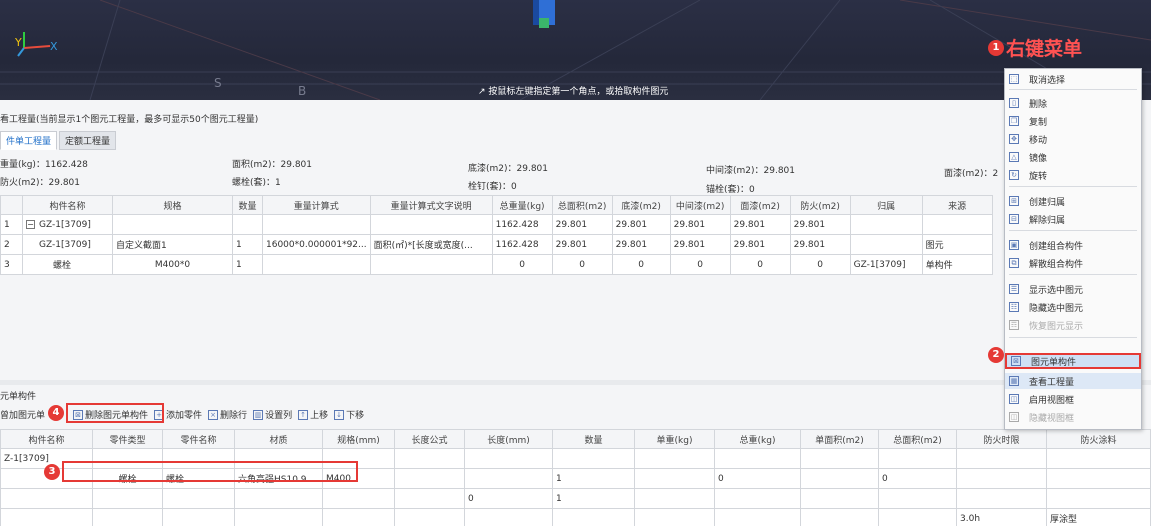 The image size is (1151, 526). I want to click on col-header: 归属, so click(886, 205).